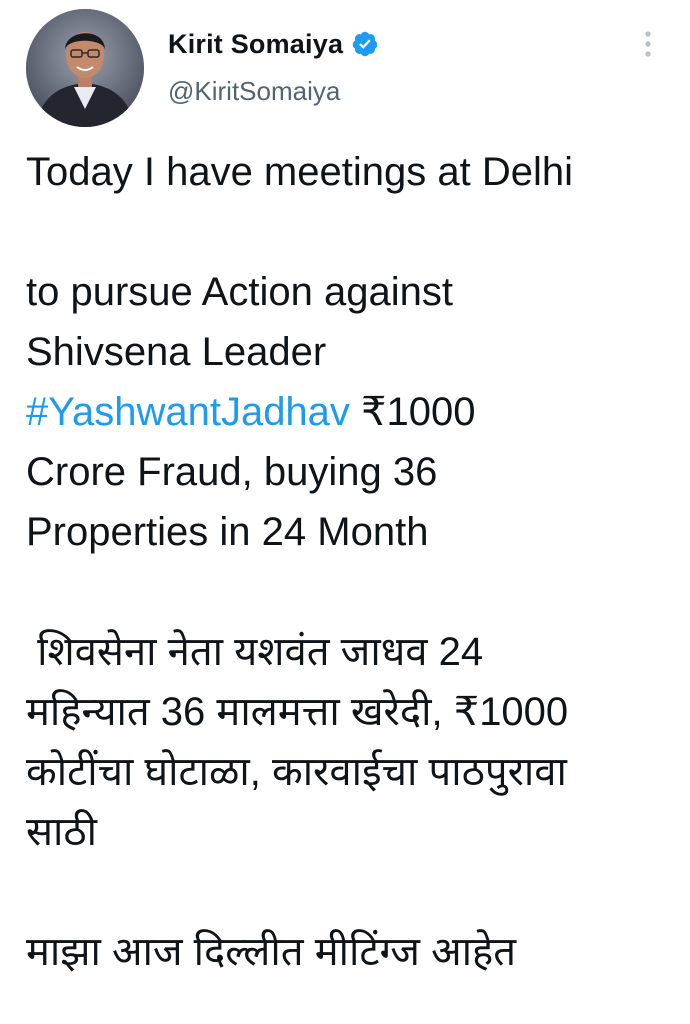 The height and width of the screenshot is (1024, 690). What do you see at coordinates (648, 44) in the screenshot?
I see `more-vertical-icon` at bounding box center [648, 44].